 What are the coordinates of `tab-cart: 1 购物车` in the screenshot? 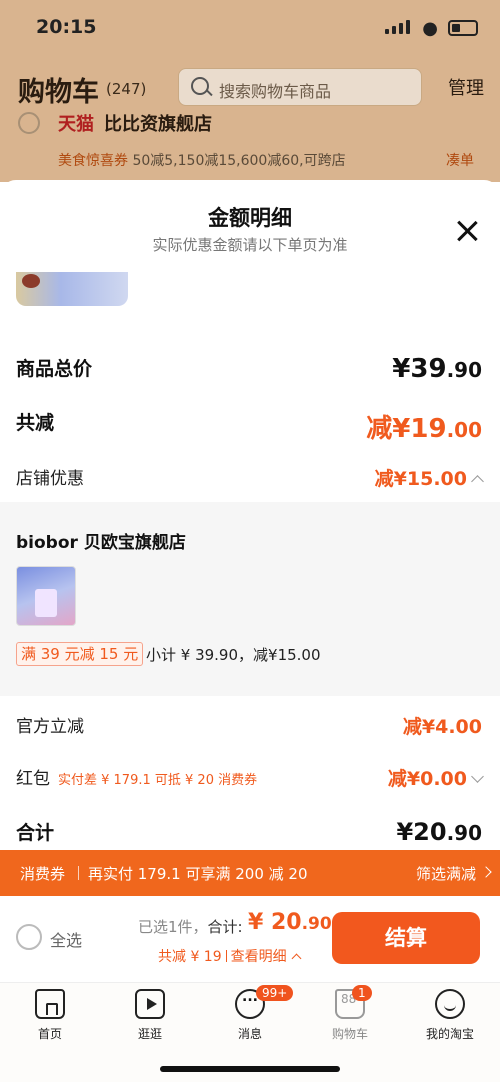 It's located at (350, 1013).